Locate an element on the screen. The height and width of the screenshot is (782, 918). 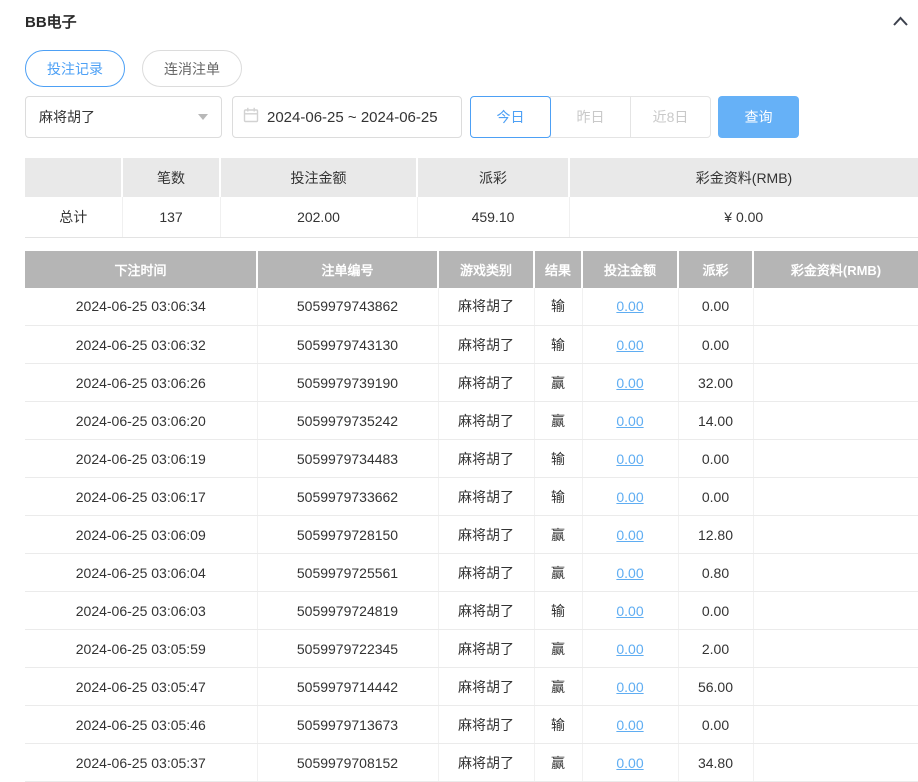
page-title: BB电子 is located at coordinates (51, 21).